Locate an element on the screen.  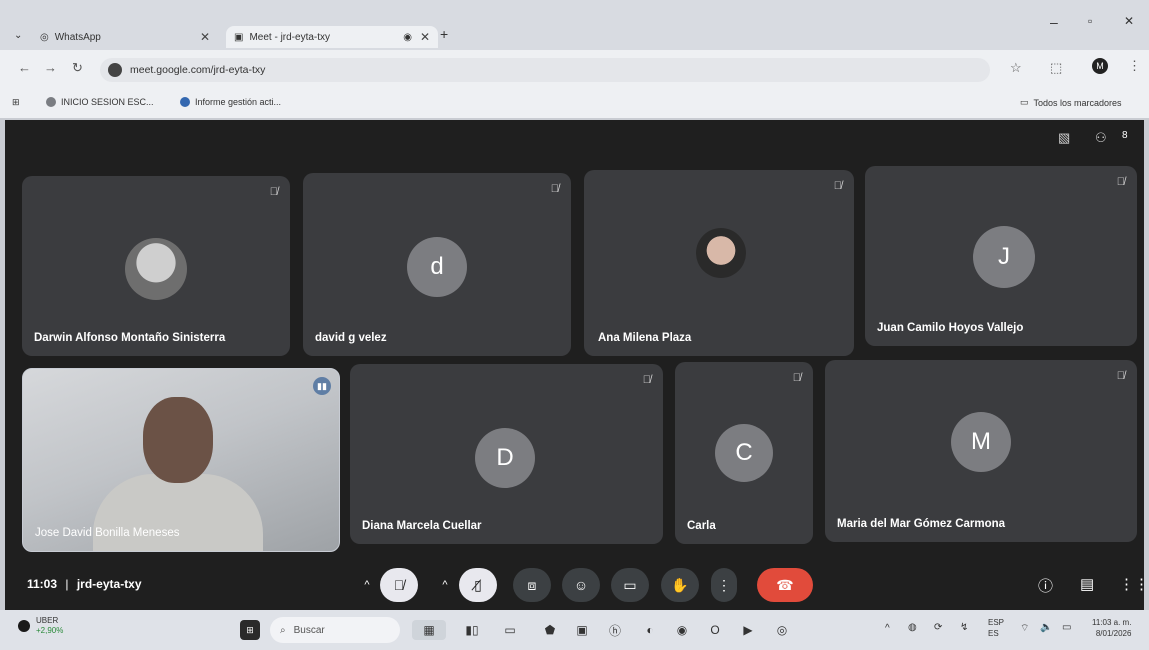
avatar: M is located at coordinates (981, 442).